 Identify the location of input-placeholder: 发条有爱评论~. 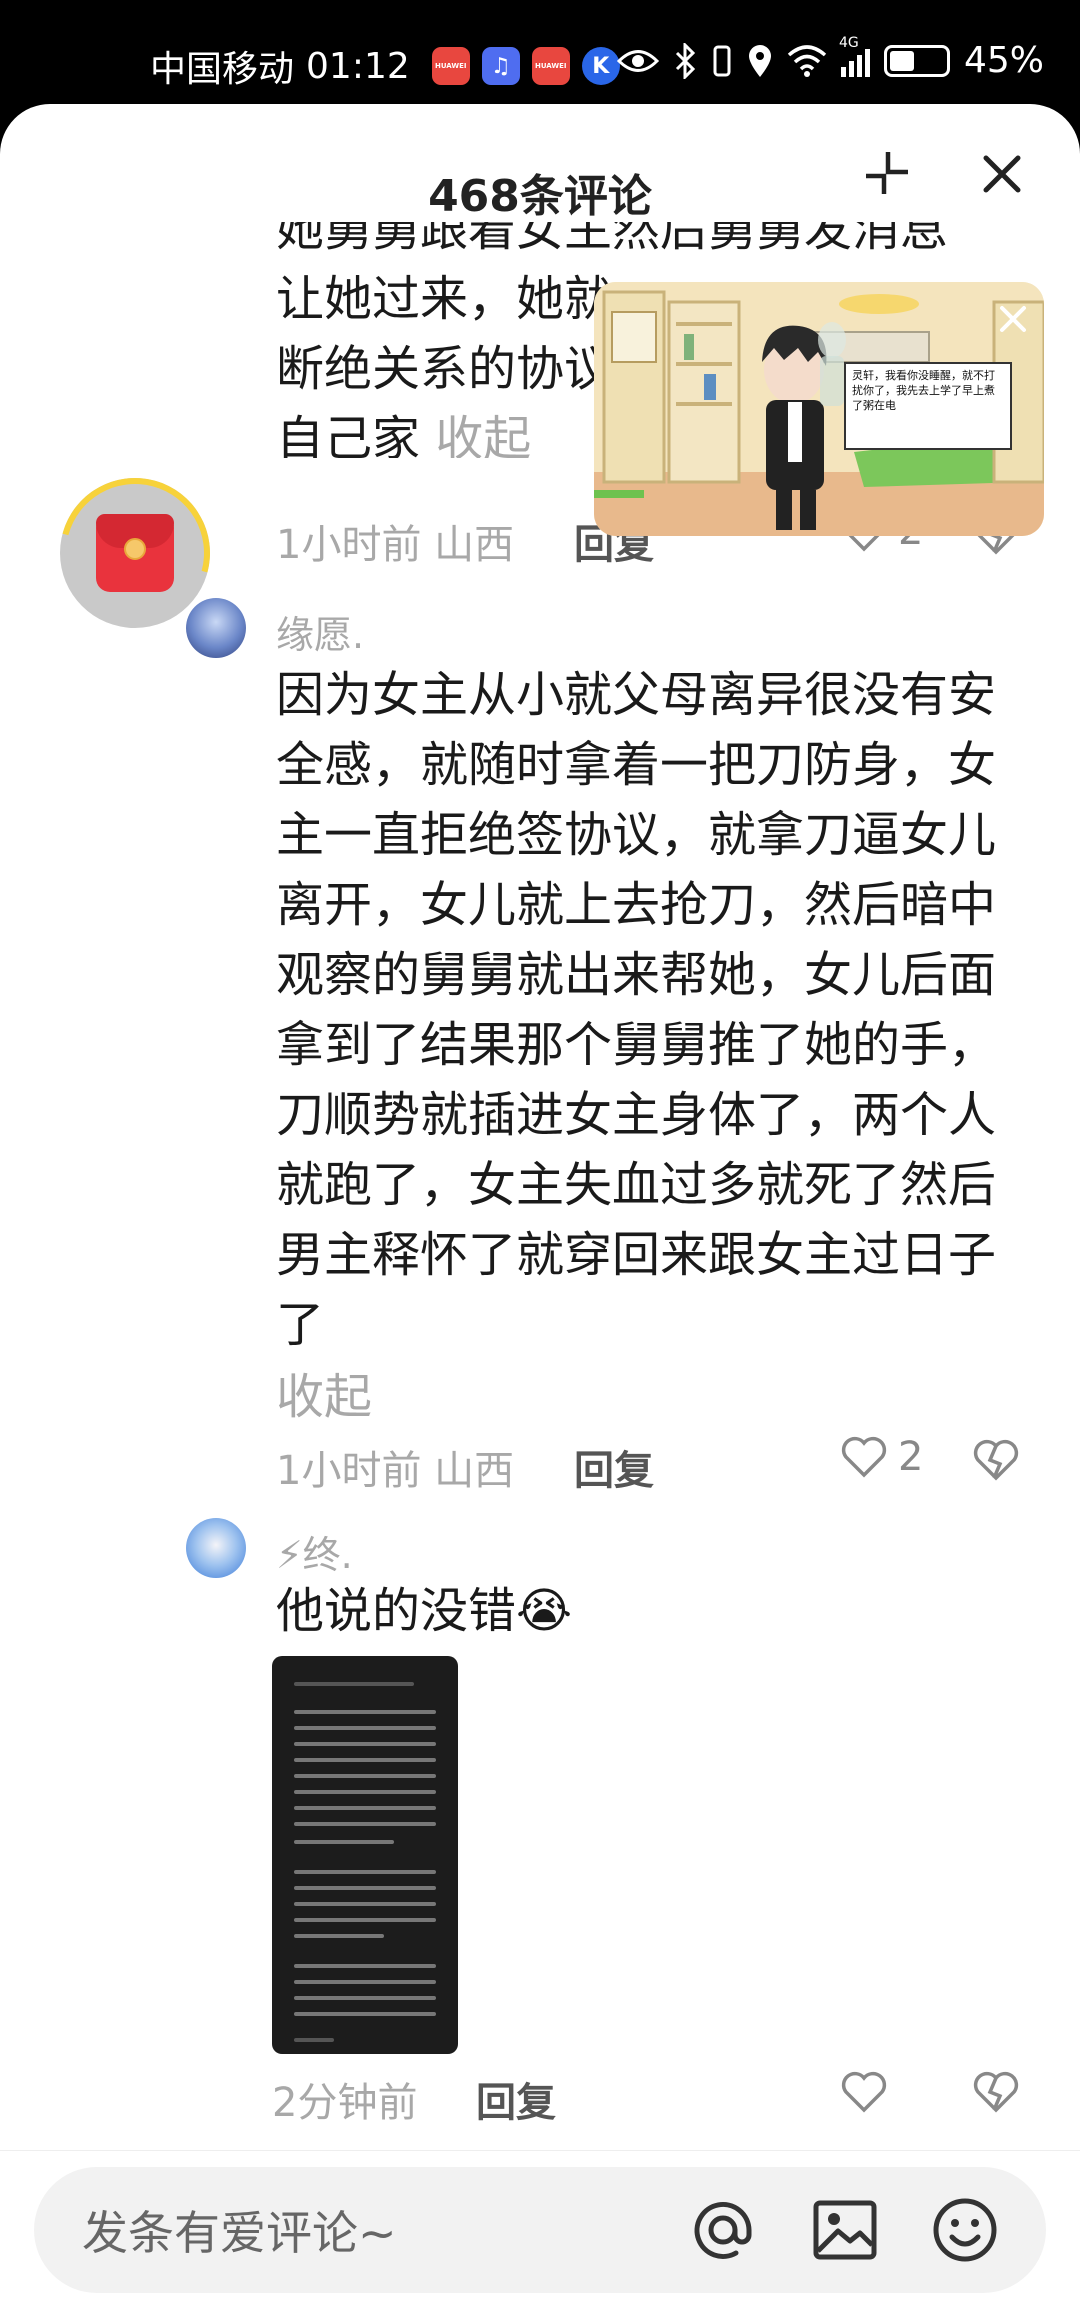
(239, 2233).